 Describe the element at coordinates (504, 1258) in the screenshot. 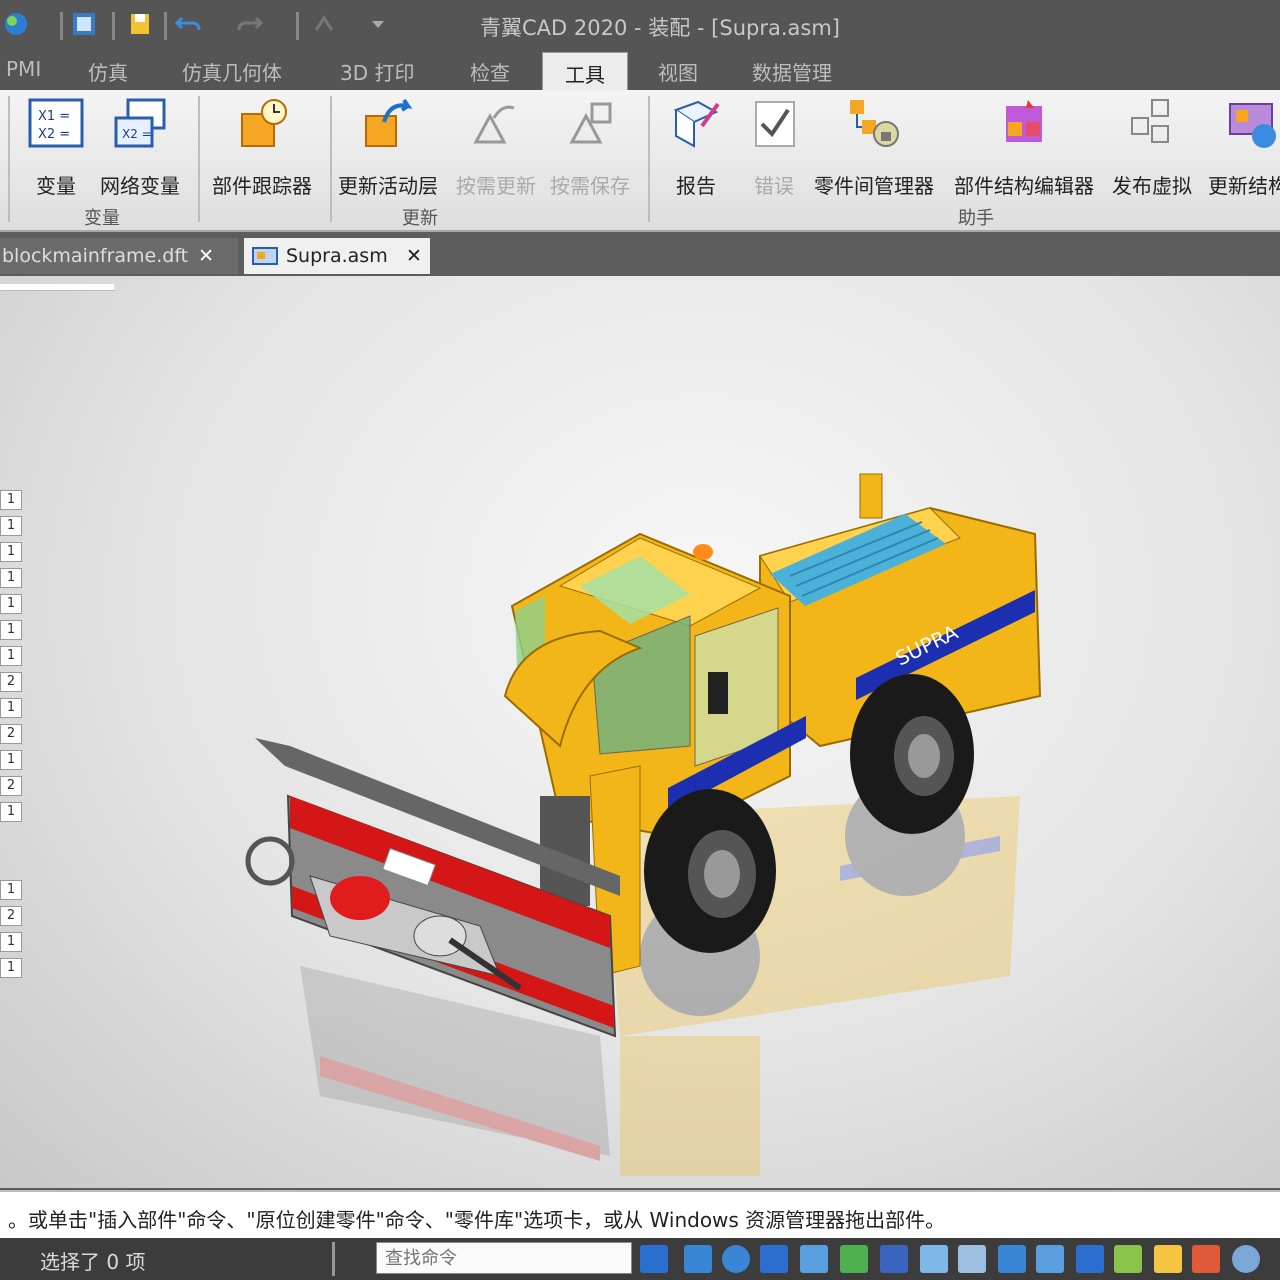

I see `command-search-input` at that location.